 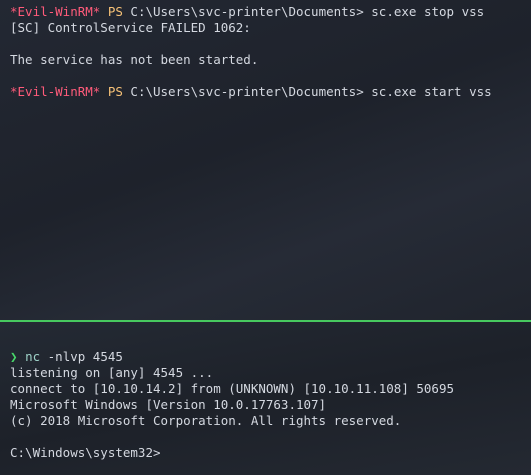 What do you see at coordinates (134, 59) in the screenshot?
I see `output-line-not-started: The service has not been started.` at bounding box center [134, 59].